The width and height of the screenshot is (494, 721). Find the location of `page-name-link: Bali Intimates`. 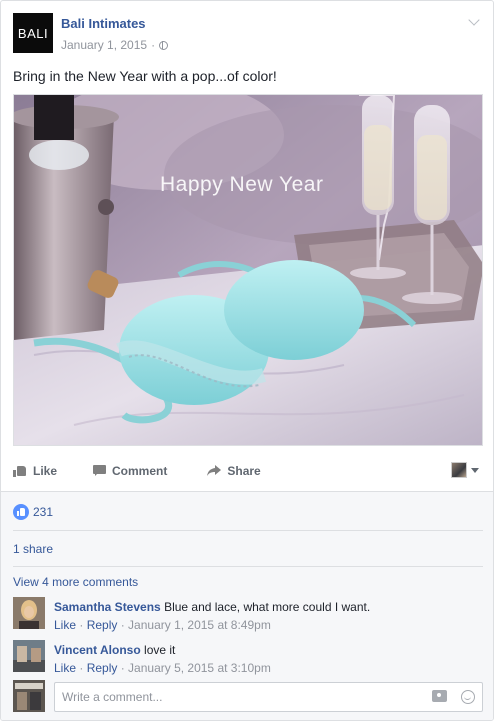

page-name-link: Bali Intimates is located at coordinates (103, 23).